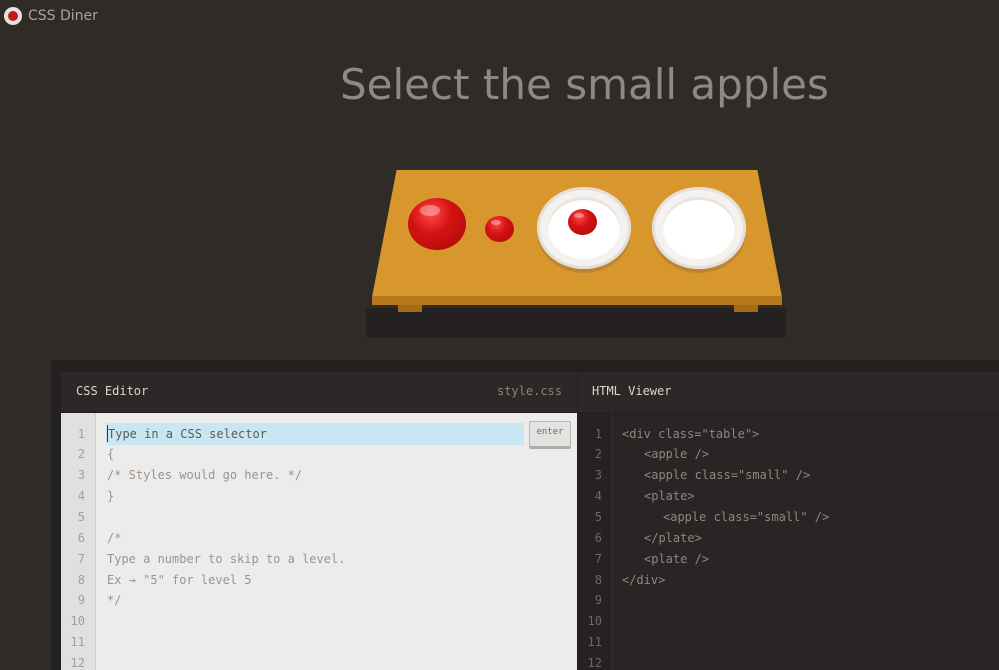 The image size is (999, 670). I want to click on code-line: Ex → "5" for level 5, so click(179, 580).